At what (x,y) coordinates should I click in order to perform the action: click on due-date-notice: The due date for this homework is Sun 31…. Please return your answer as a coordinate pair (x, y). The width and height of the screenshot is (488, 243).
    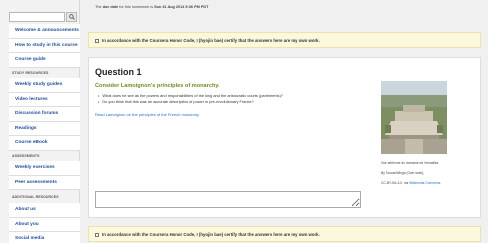
    Looking at the image, I should click on (152, 7).